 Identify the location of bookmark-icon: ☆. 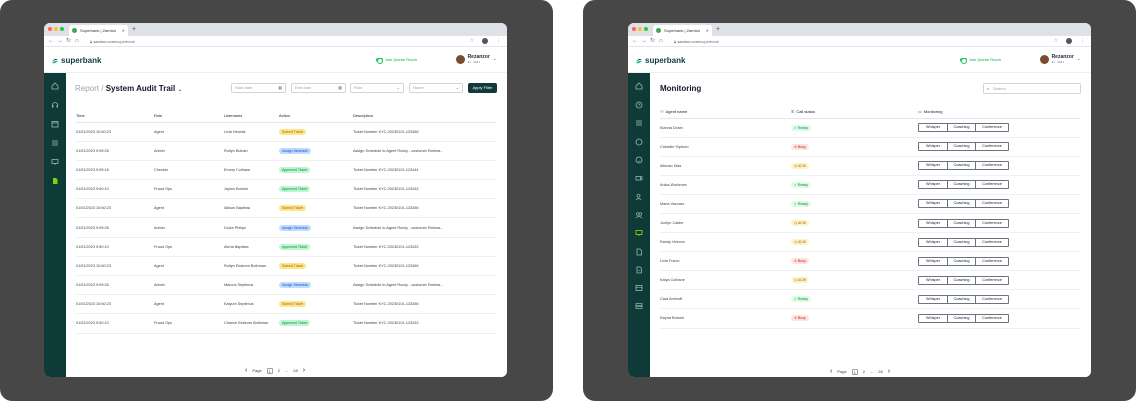
(472, 41).